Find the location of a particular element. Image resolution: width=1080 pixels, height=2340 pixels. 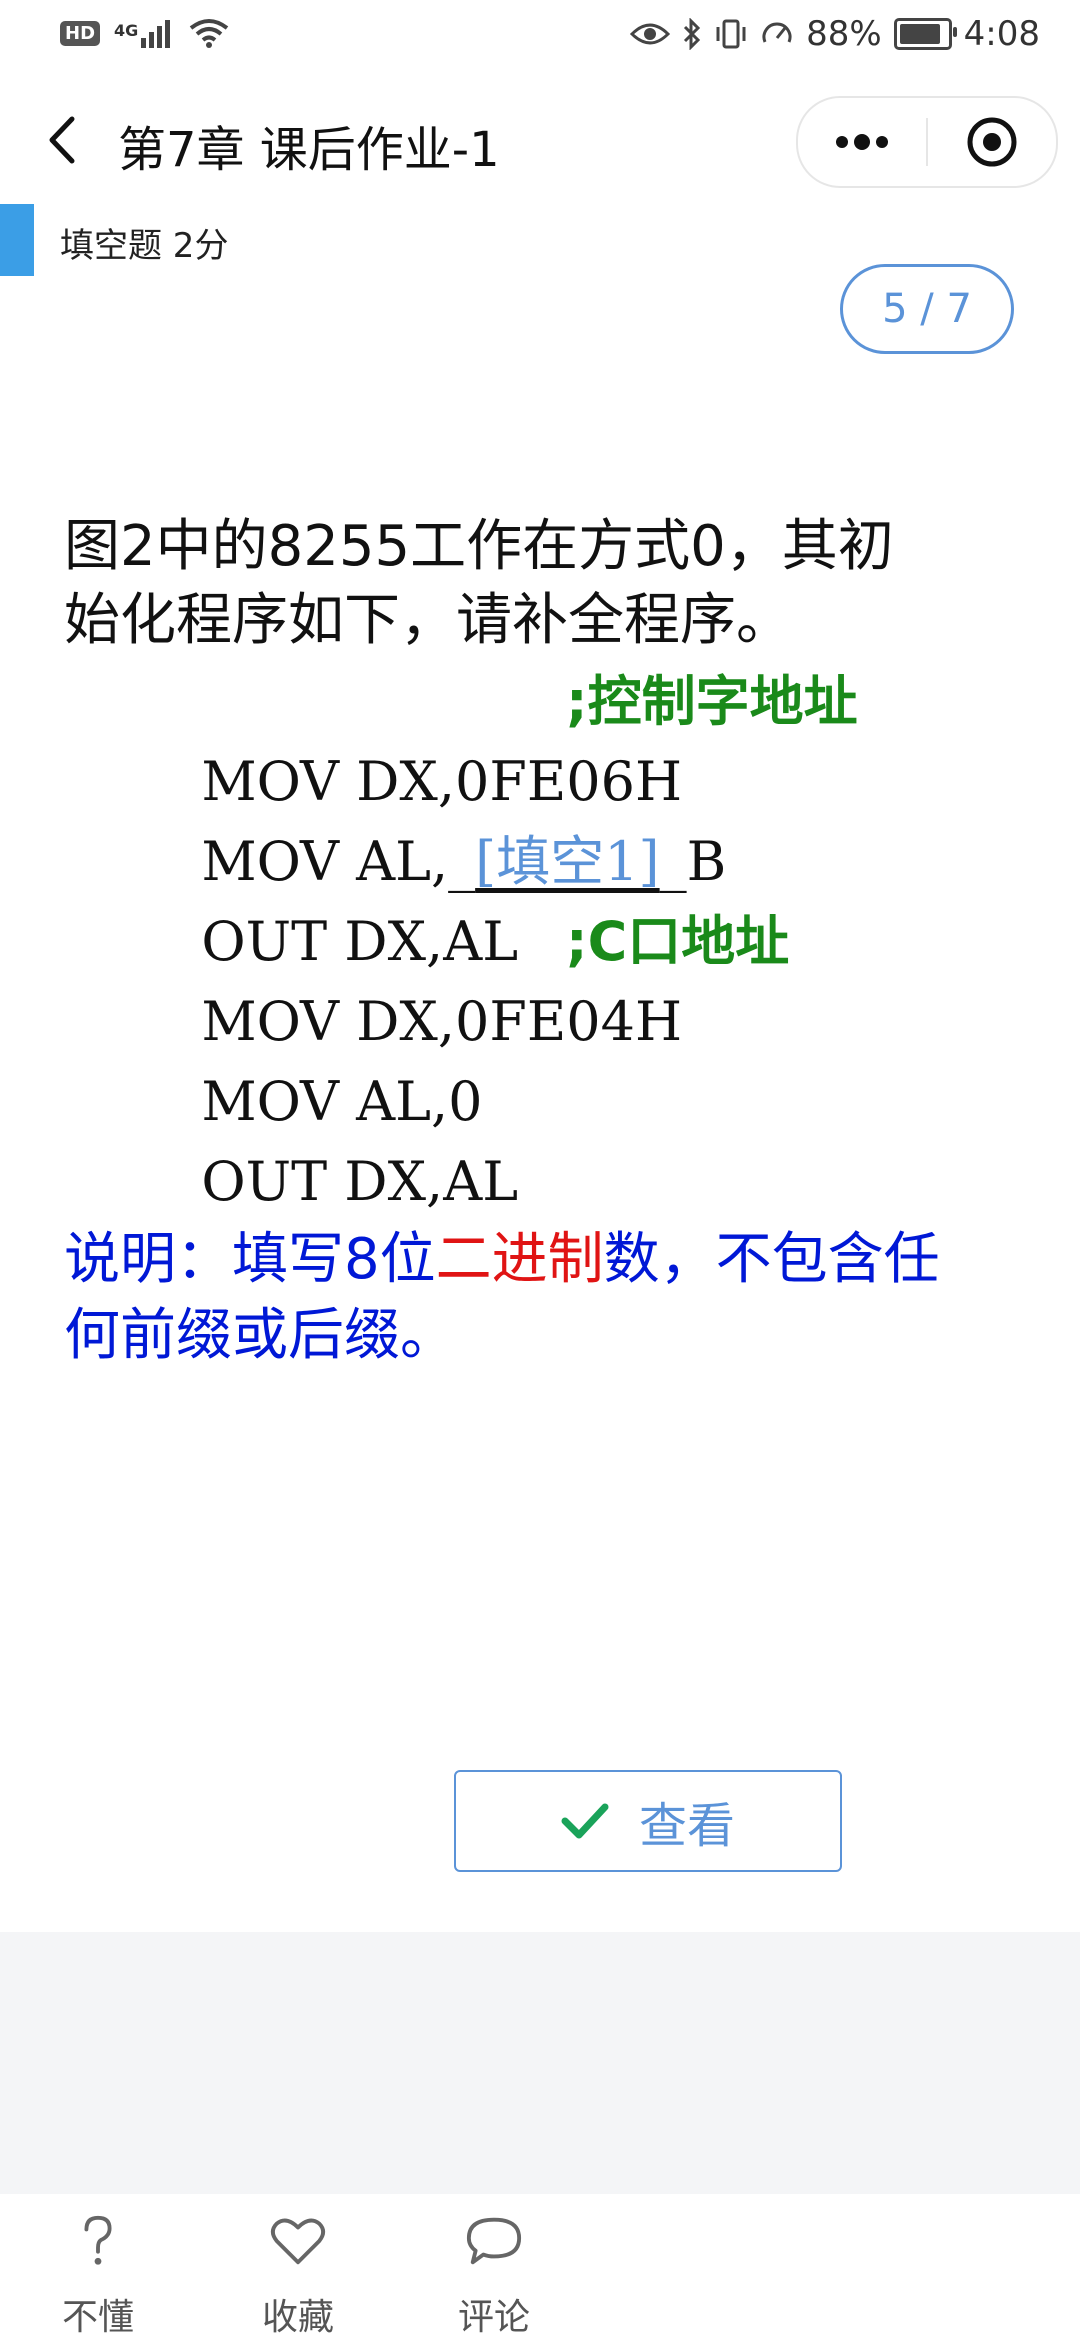

bluetooth-icon is located at coordinates (692, 34).